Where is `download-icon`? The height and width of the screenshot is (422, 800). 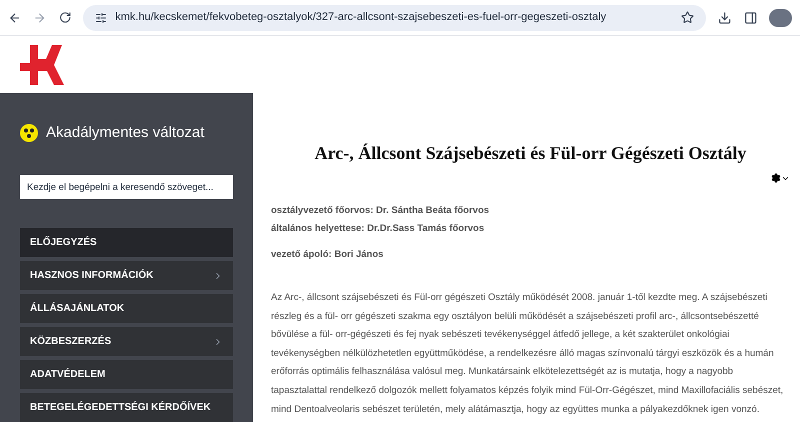 download-icon is located at coordinates (725, 17).